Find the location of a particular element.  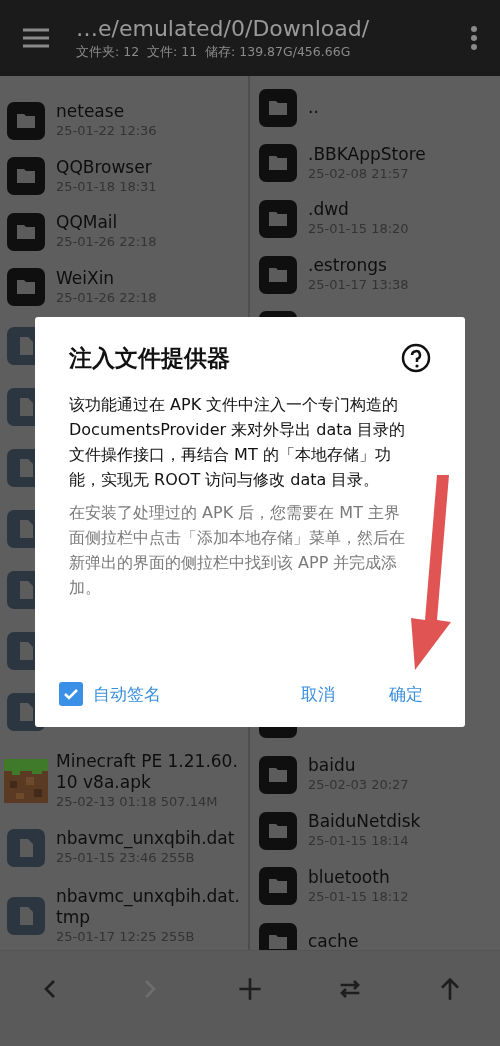

path-title: …e/emulated/0/Download/ is located at coordinates (223, 29).